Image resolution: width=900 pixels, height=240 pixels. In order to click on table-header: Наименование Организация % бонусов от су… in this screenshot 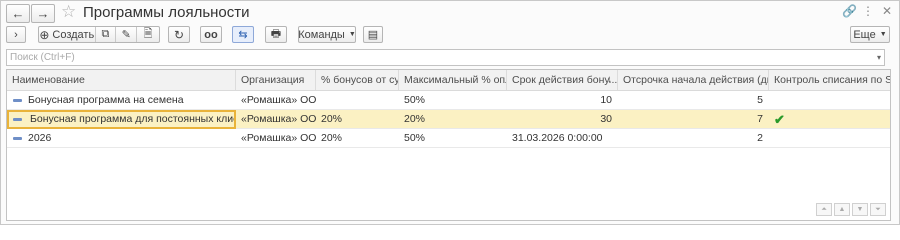, I will do `click(448, 80)`.